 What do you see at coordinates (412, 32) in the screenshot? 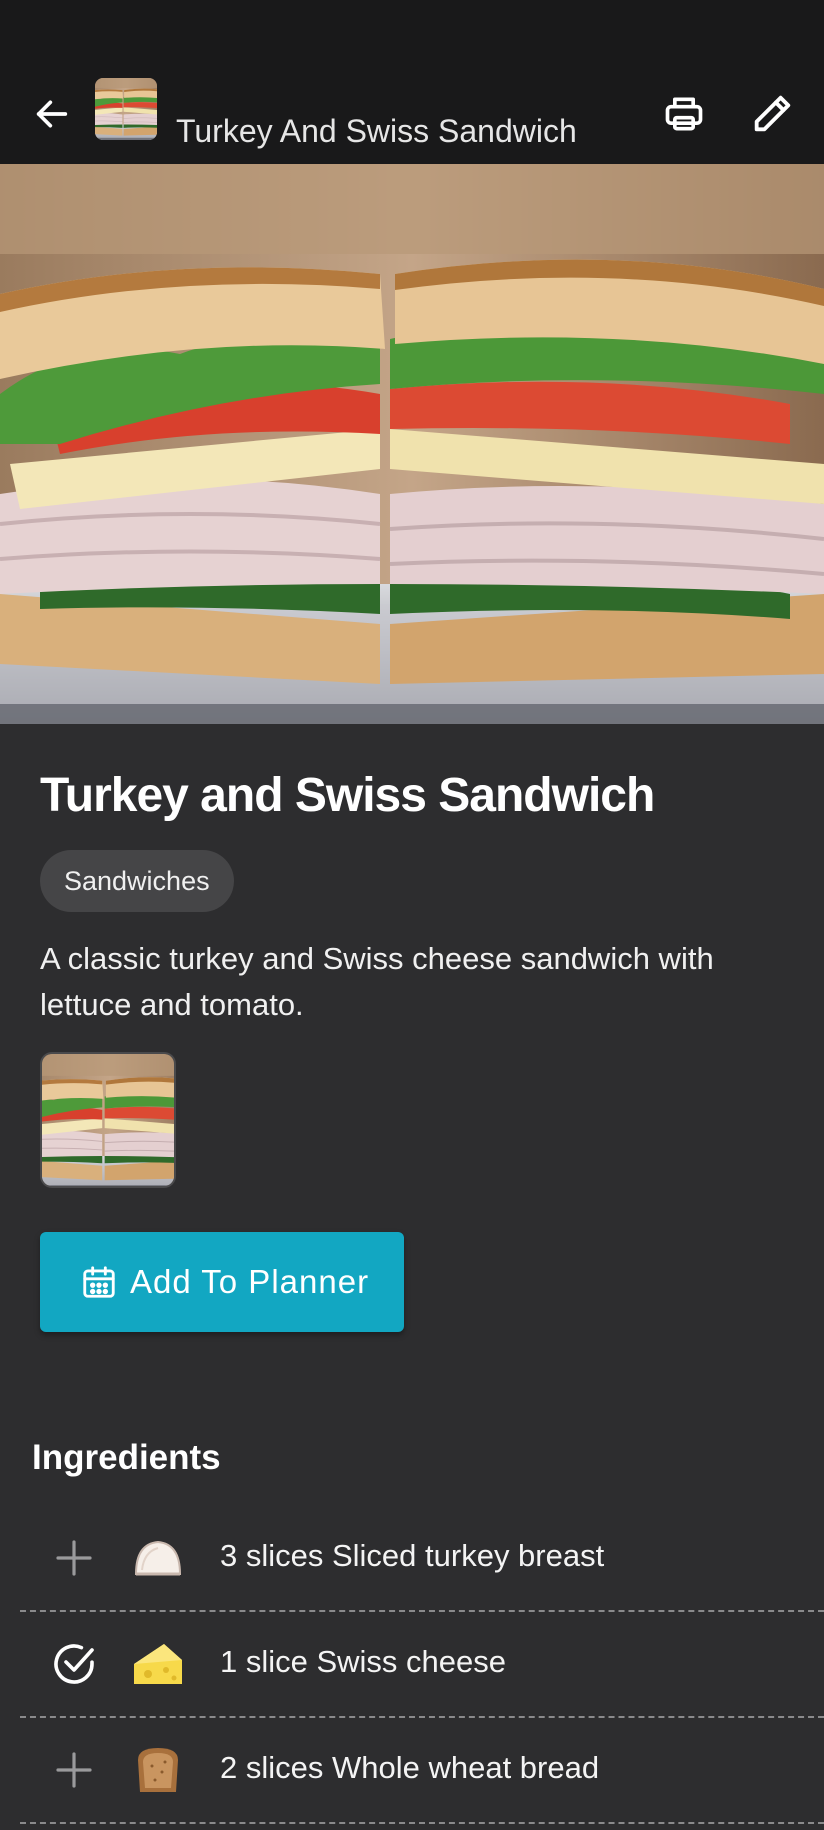
I see `status-bar` at bounding box center [412, 32].